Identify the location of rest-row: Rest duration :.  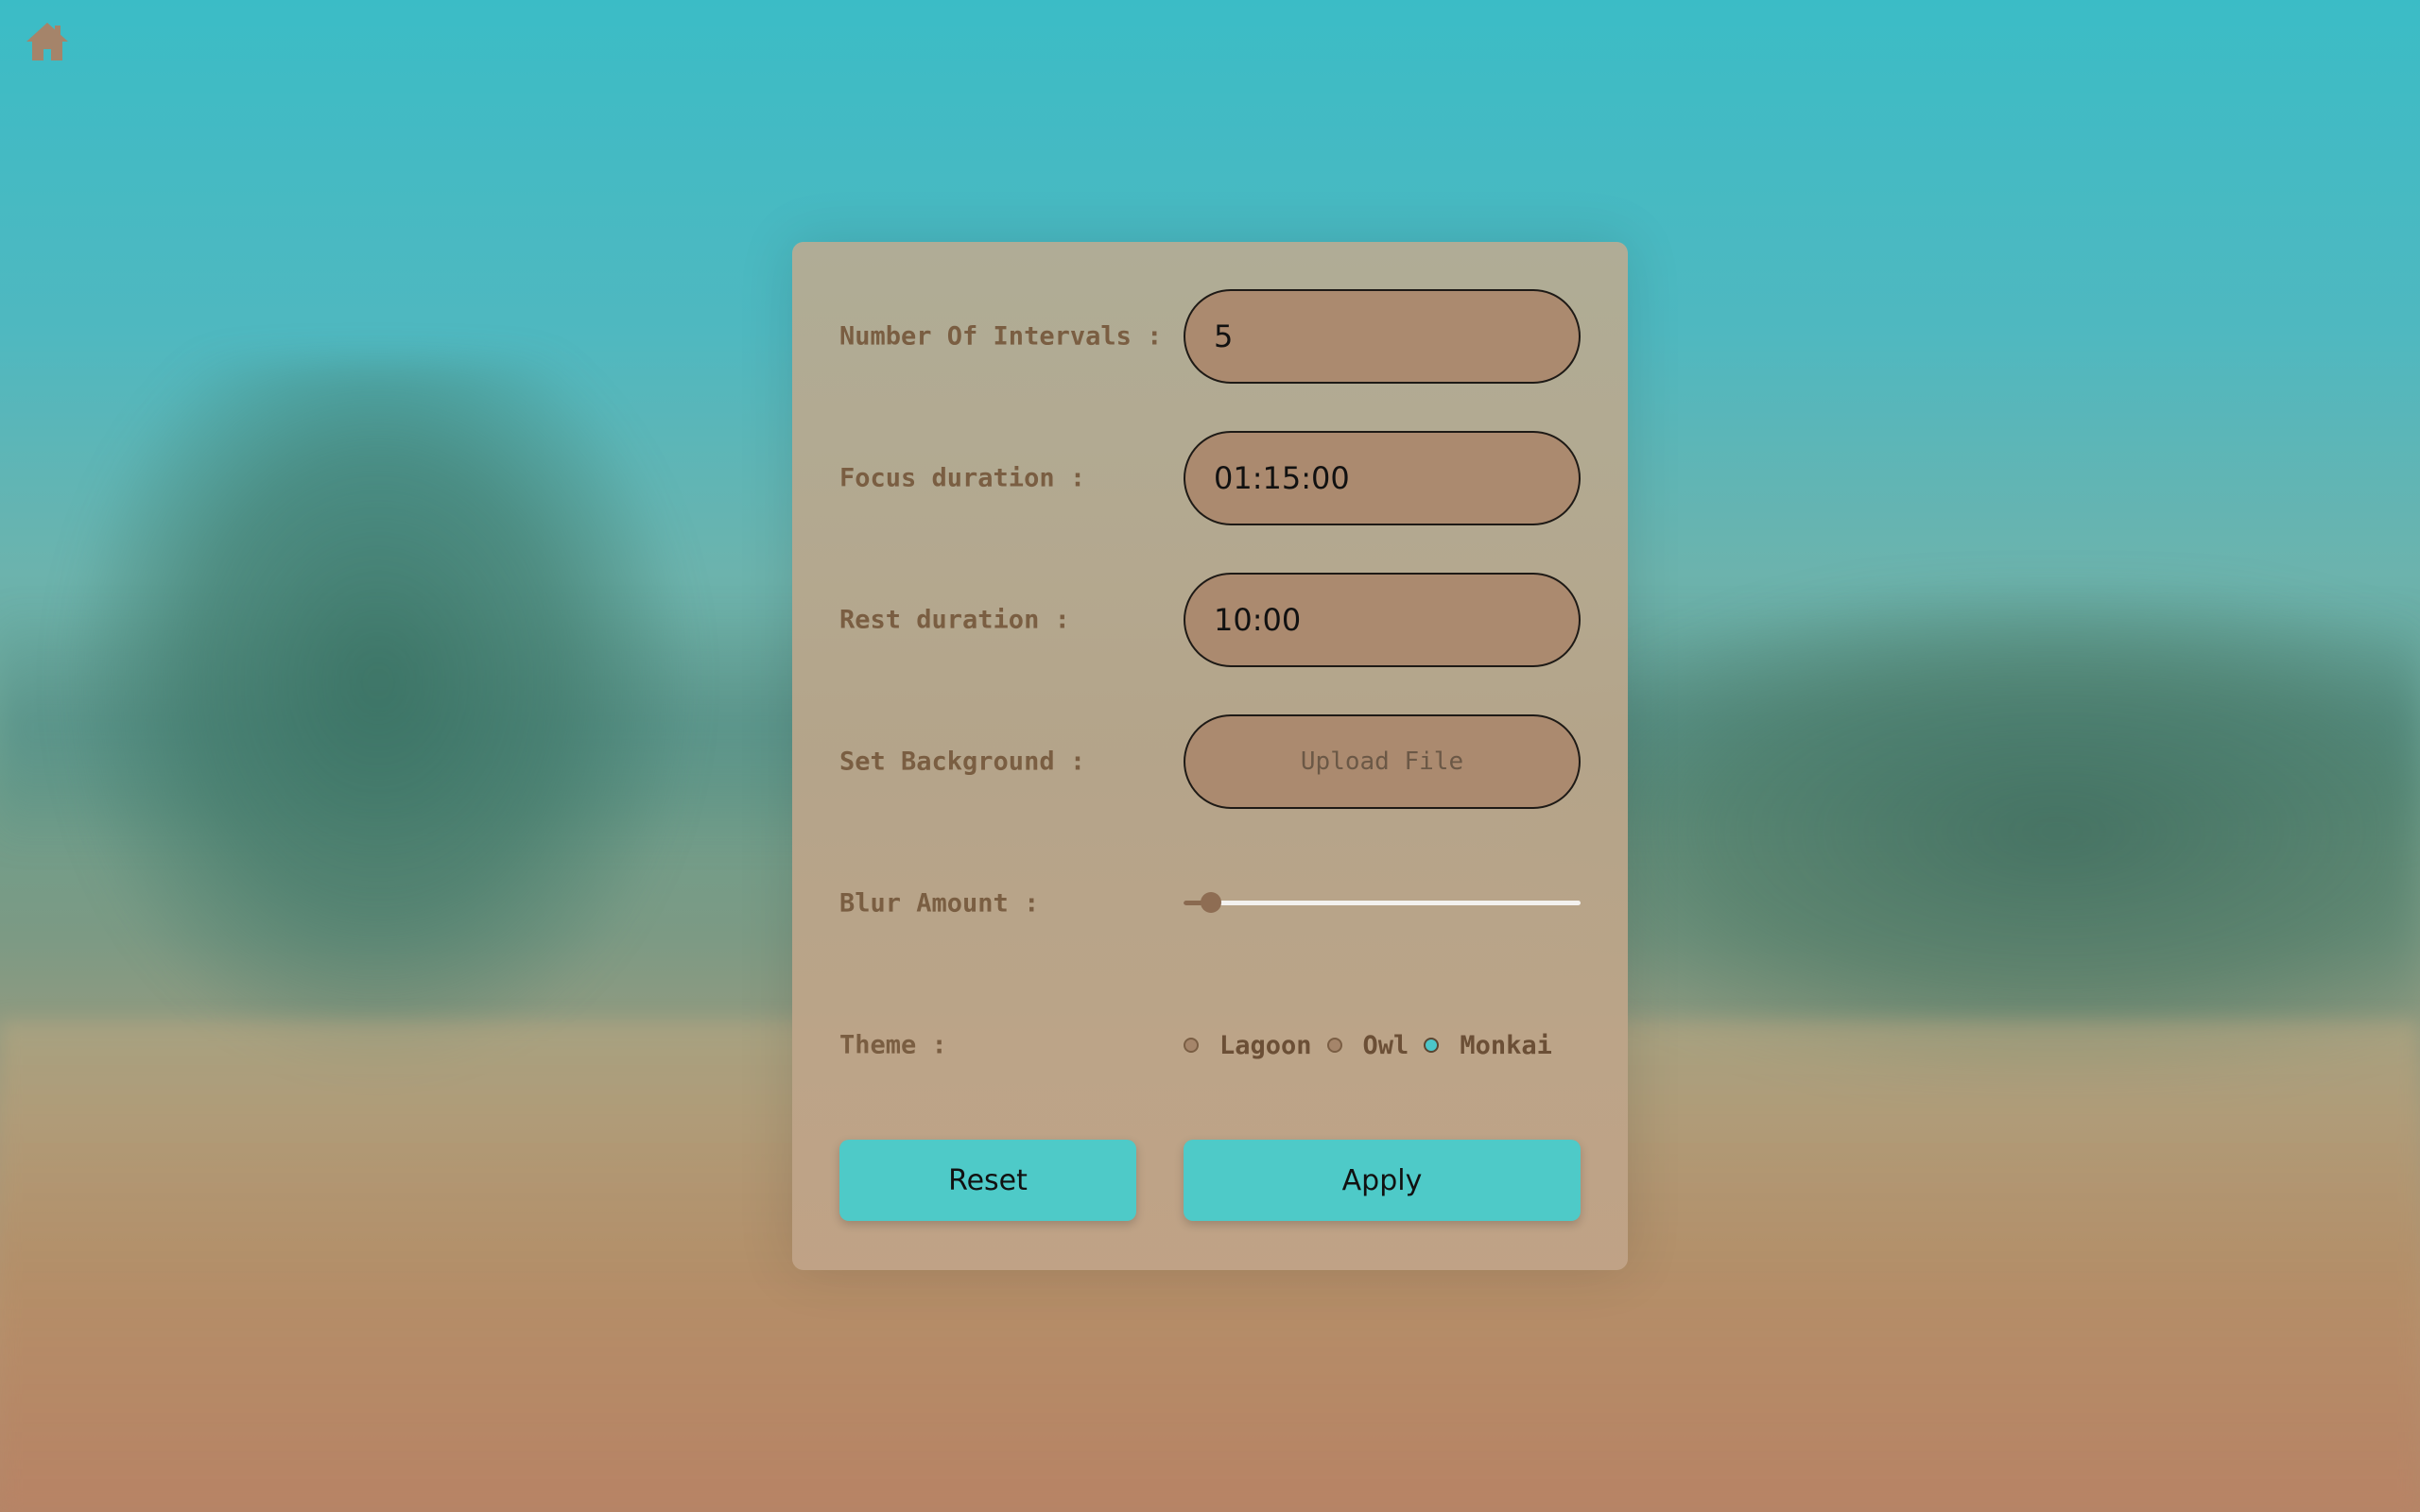
(1210, 620).